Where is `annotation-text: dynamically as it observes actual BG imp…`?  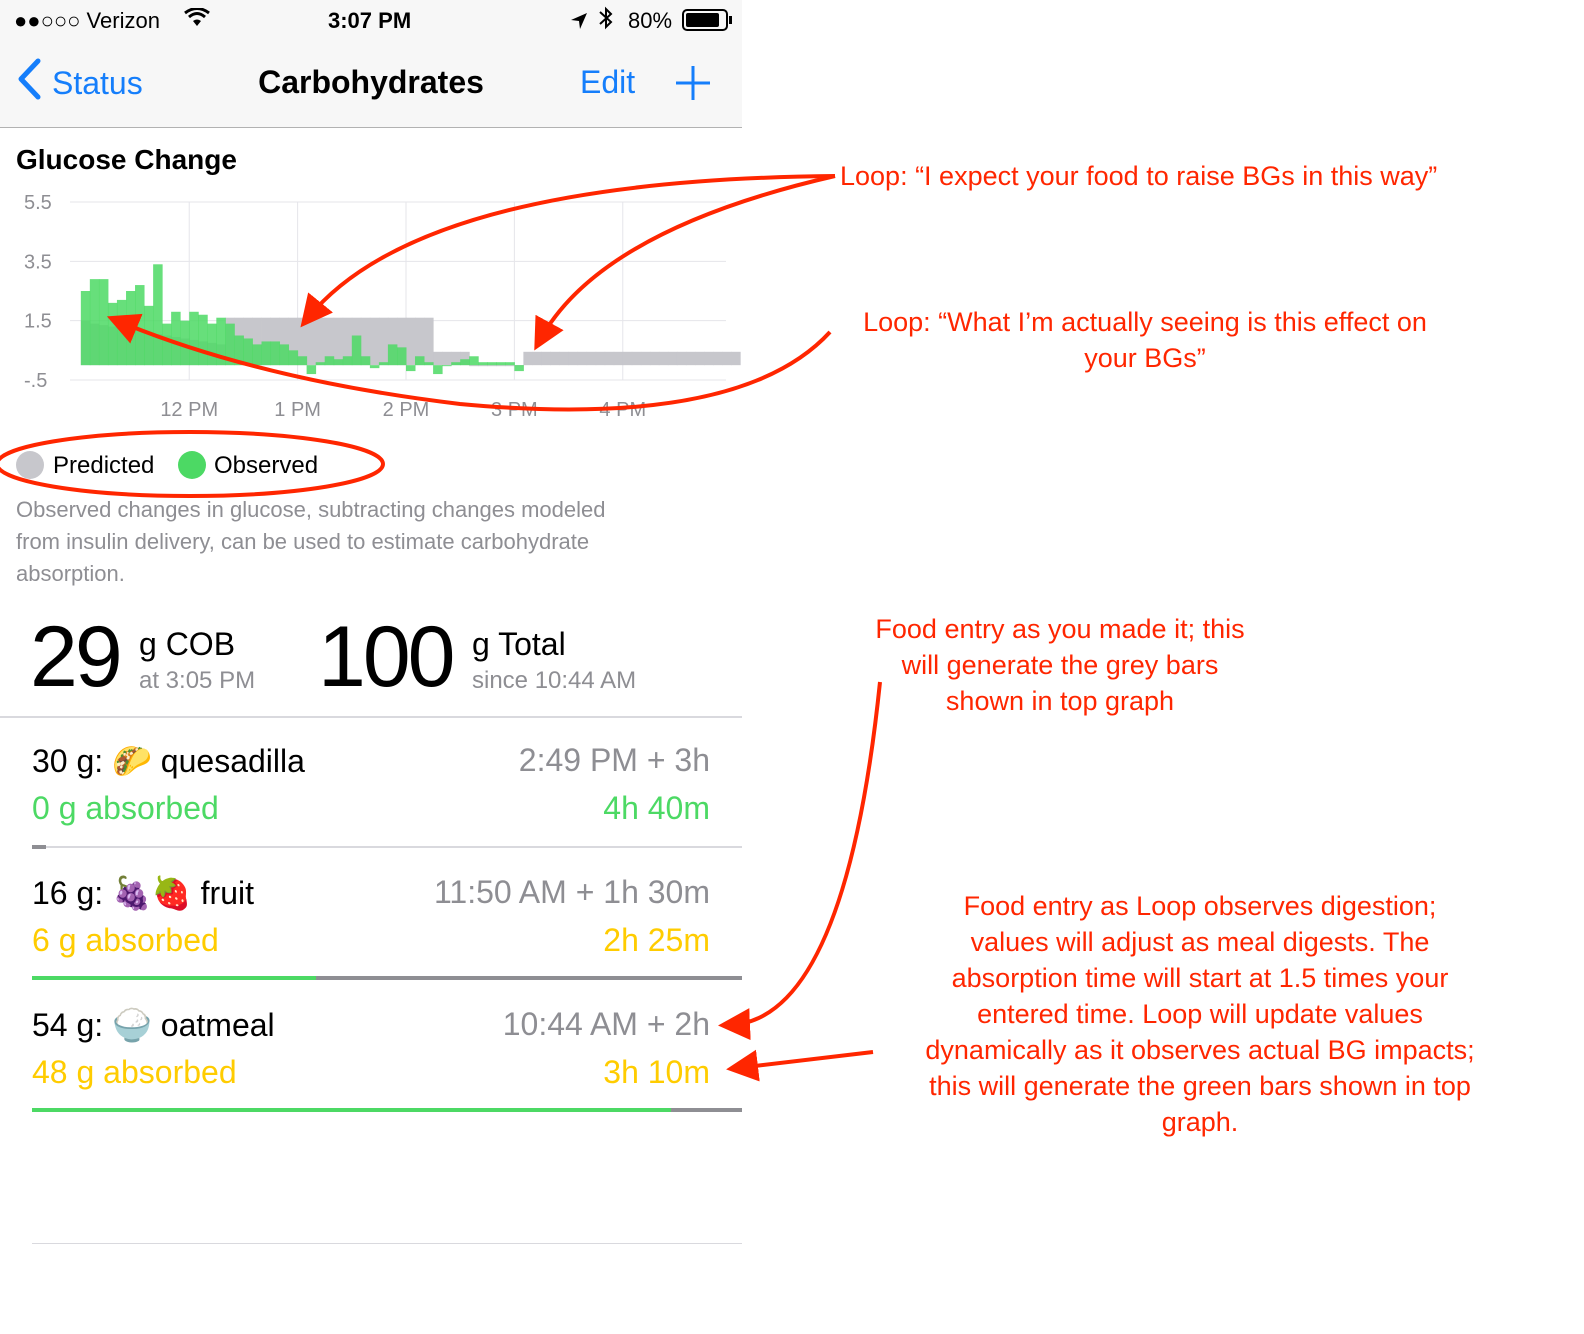 annotation-text: dynamically as it observes actual BG imp… is located at coordinates (1200, 1050).